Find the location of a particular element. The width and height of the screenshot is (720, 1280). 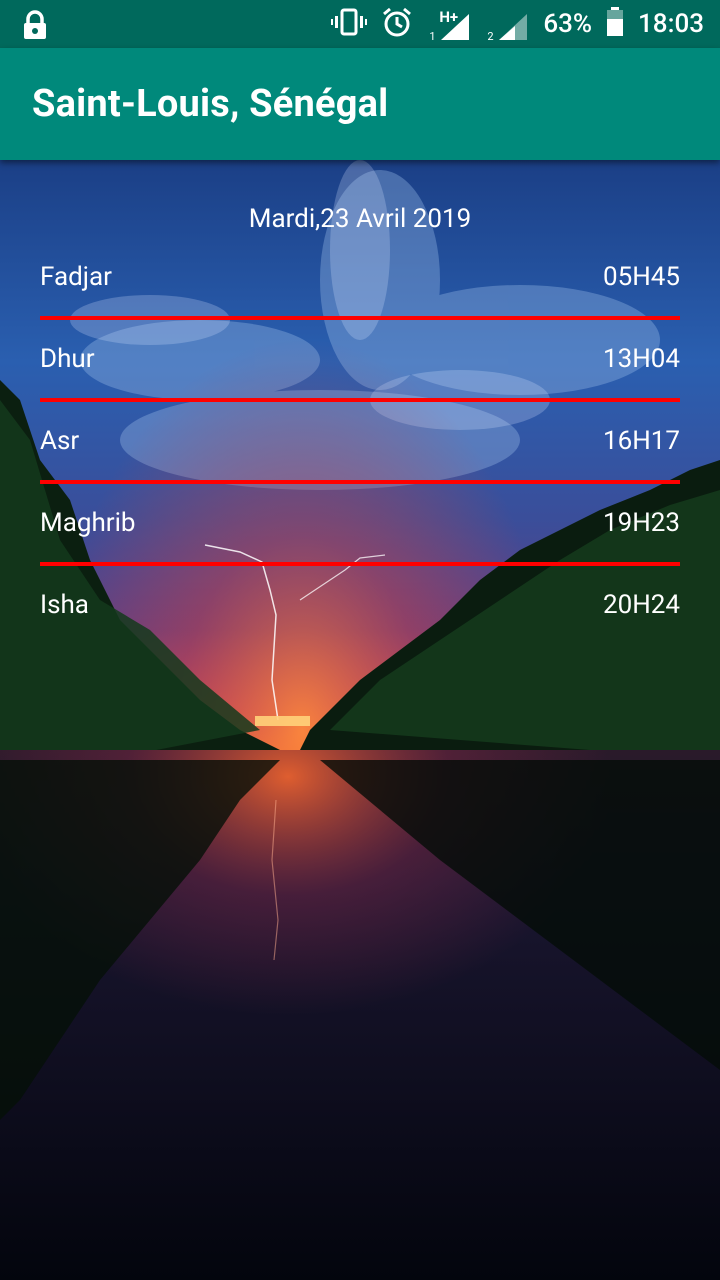

status-bar: H+ 1 2 63% 18:03 is located at coordinates (360, 24).